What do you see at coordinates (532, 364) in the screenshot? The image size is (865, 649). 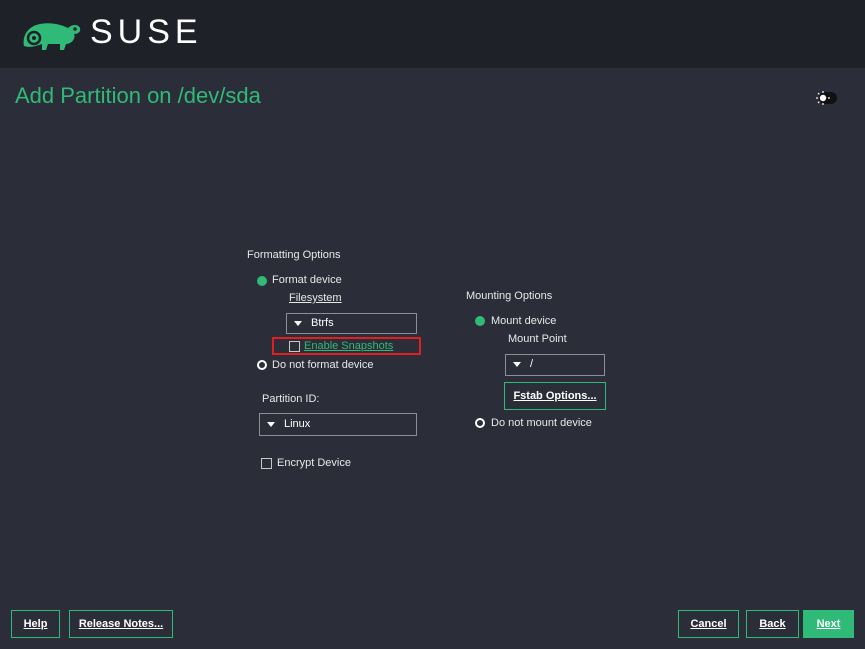 I see `mount-point-value: /` at bounding box center [532, 364].